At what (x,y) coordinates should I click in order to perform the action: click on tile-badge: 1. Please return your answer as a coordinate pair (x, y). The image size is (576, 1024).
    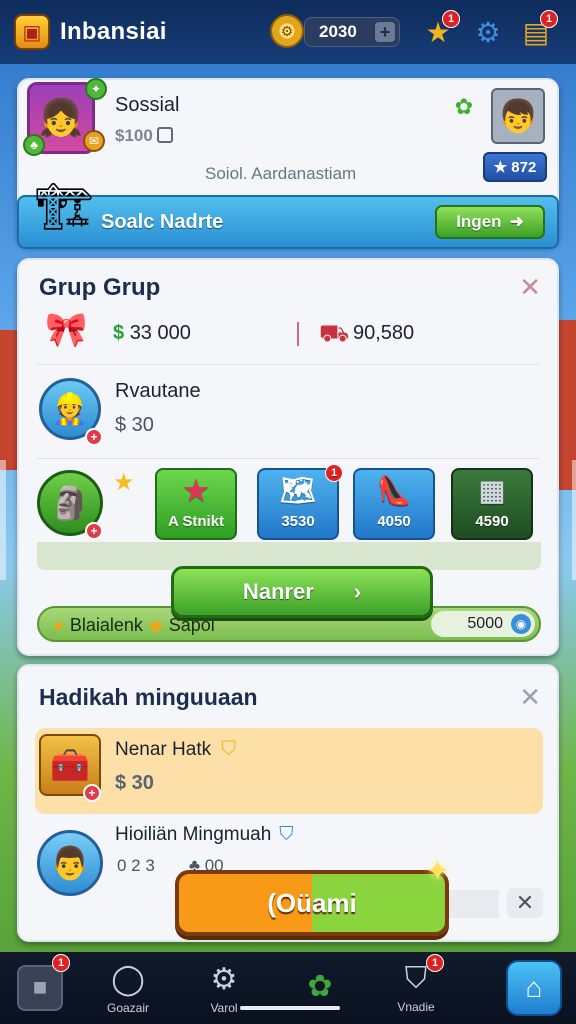
    Looking at the image, I should click on (334, 473).